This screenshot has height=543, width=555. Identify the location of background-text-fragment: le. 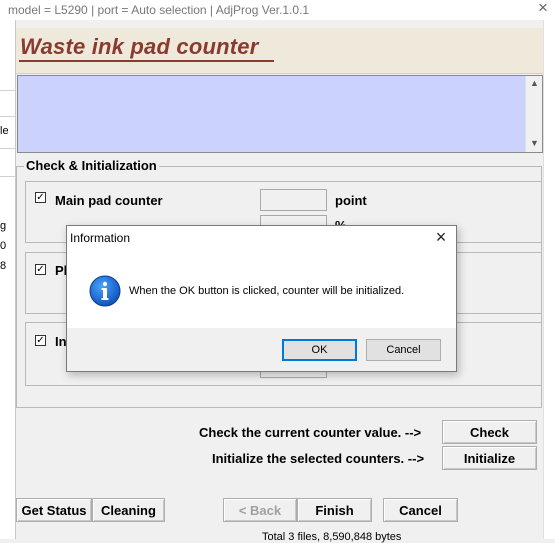
(4, 131).